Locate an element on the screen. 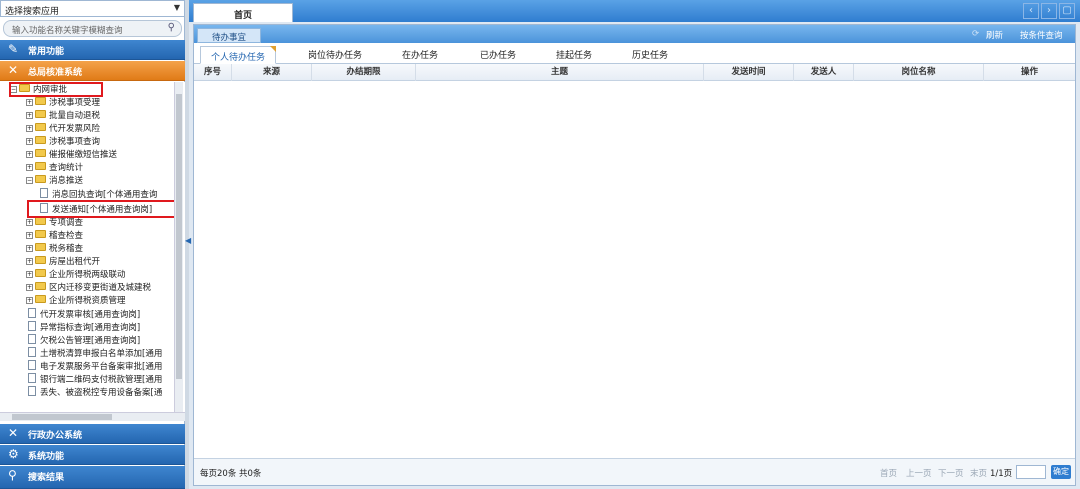 The width and height of the screenshot is (1080, 489). next-page-link: 下一页 is located at coordinates (951, 473).